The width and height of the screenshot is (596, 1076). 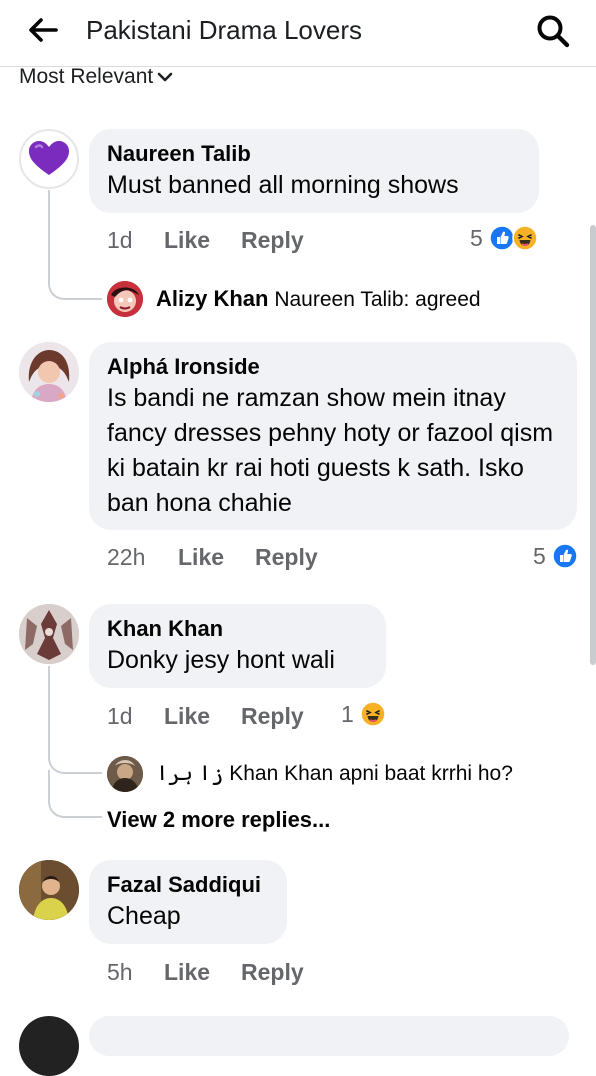 What do you see at coordinates (237, 629) in the screenshot?
I see `commenter-name: Khan Khan` at bounding box center [237, 629].